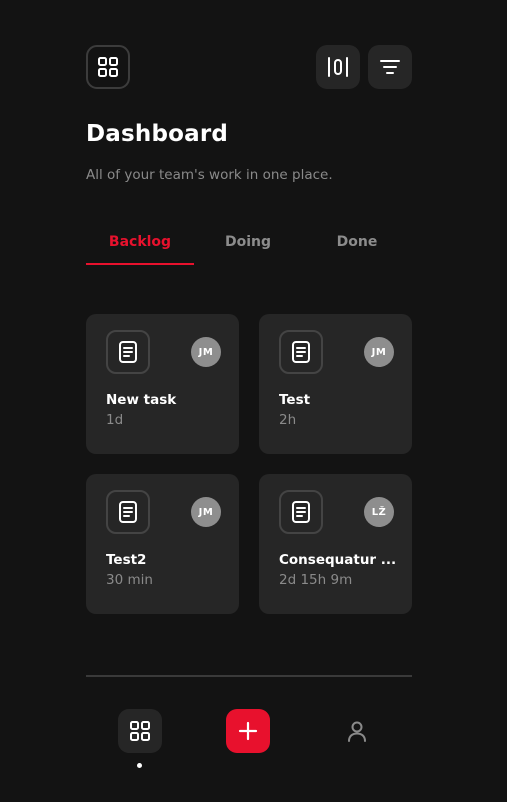  I want to click on task-card: LŽ Consequatur ... 2d 15h 9m, so click(335, 544).